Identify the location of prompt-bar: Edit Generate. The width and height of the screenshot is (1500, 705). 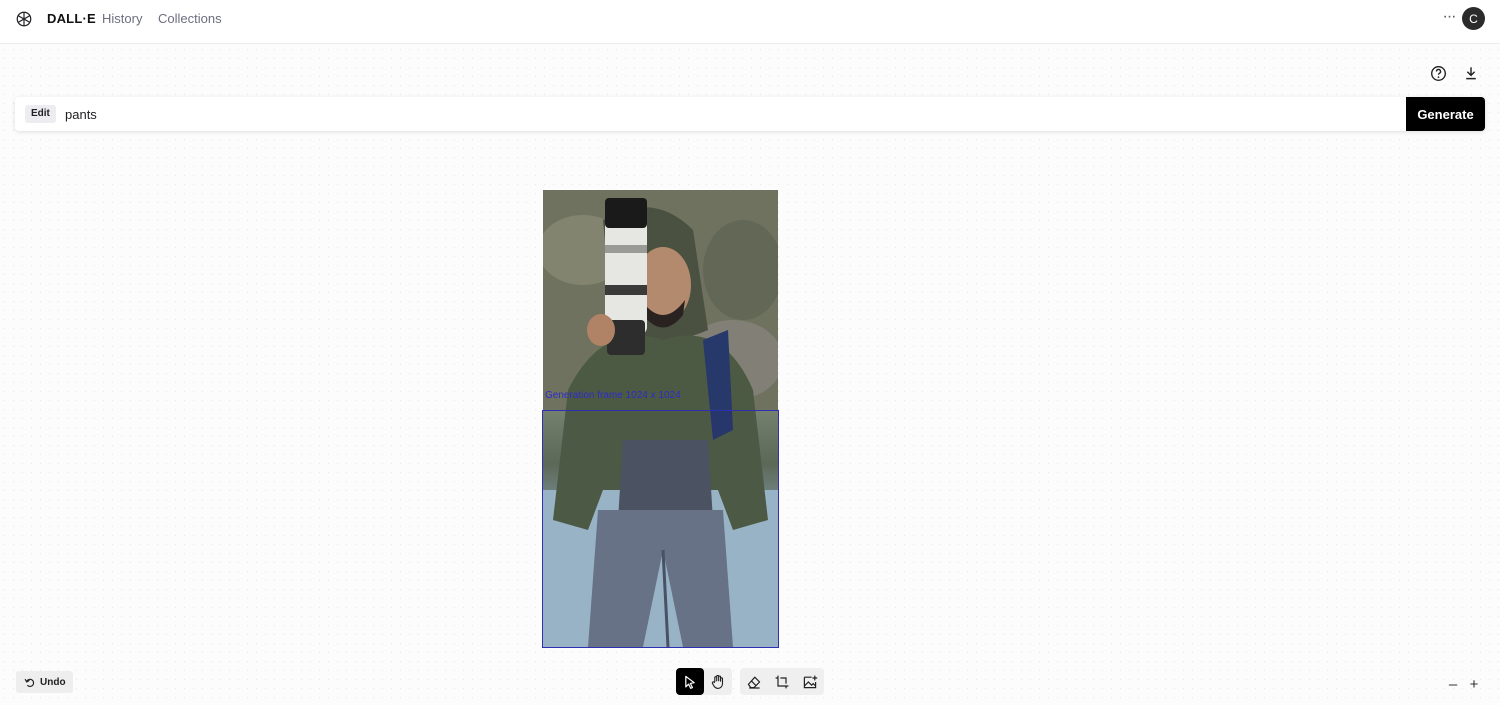
(750, 114).